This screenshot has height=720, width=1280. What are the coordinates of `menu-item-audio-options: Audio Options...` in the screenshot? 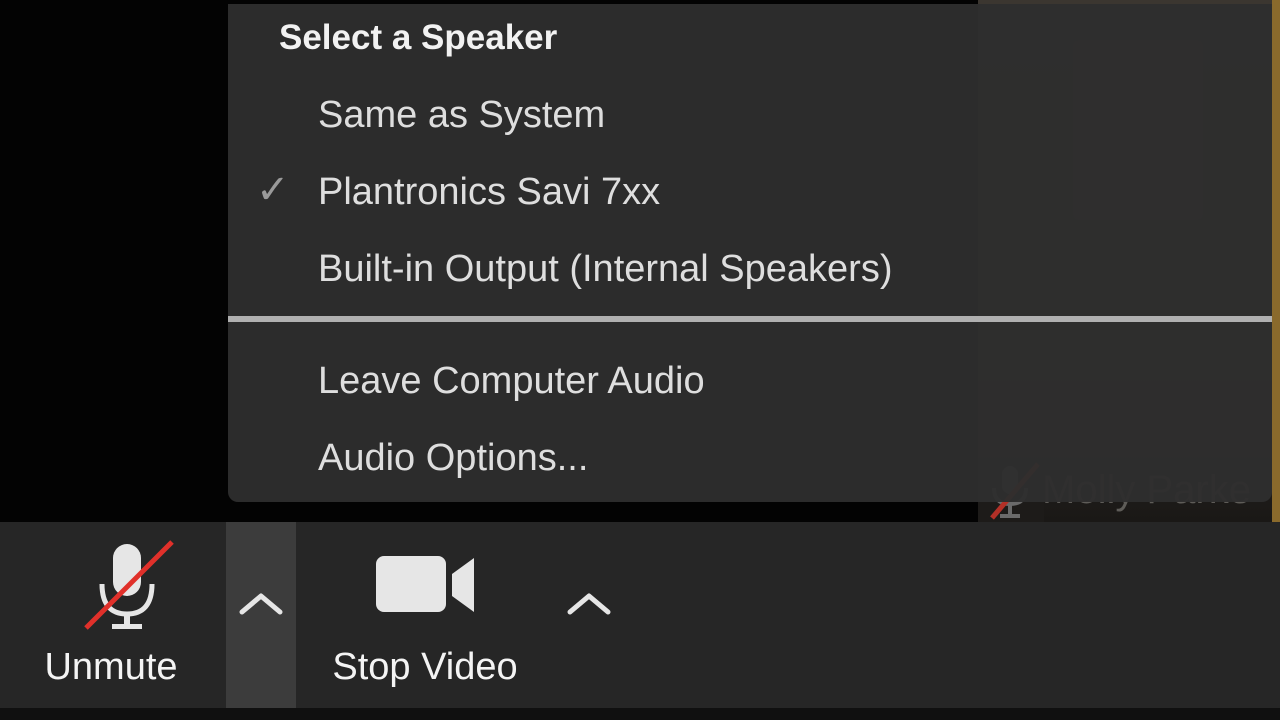 It's located at (750, 458).